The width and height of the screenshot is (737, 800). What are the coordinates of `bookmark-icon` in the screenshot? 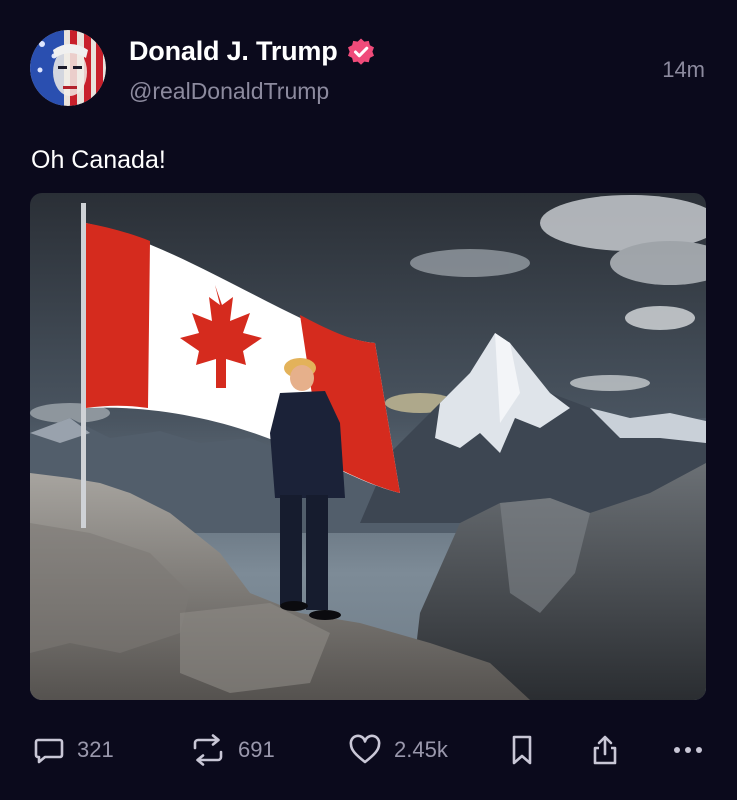 It's located at (522, 750).